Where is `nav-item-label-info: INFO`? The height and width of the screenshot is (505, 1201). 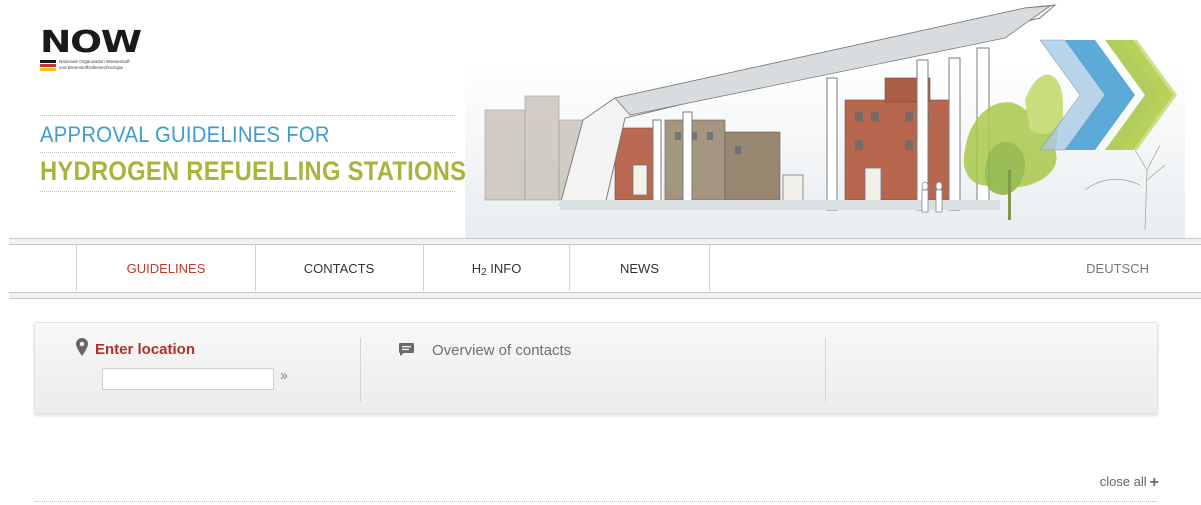
nav-item-label-info: INFO is located at coordinates (504, 268).